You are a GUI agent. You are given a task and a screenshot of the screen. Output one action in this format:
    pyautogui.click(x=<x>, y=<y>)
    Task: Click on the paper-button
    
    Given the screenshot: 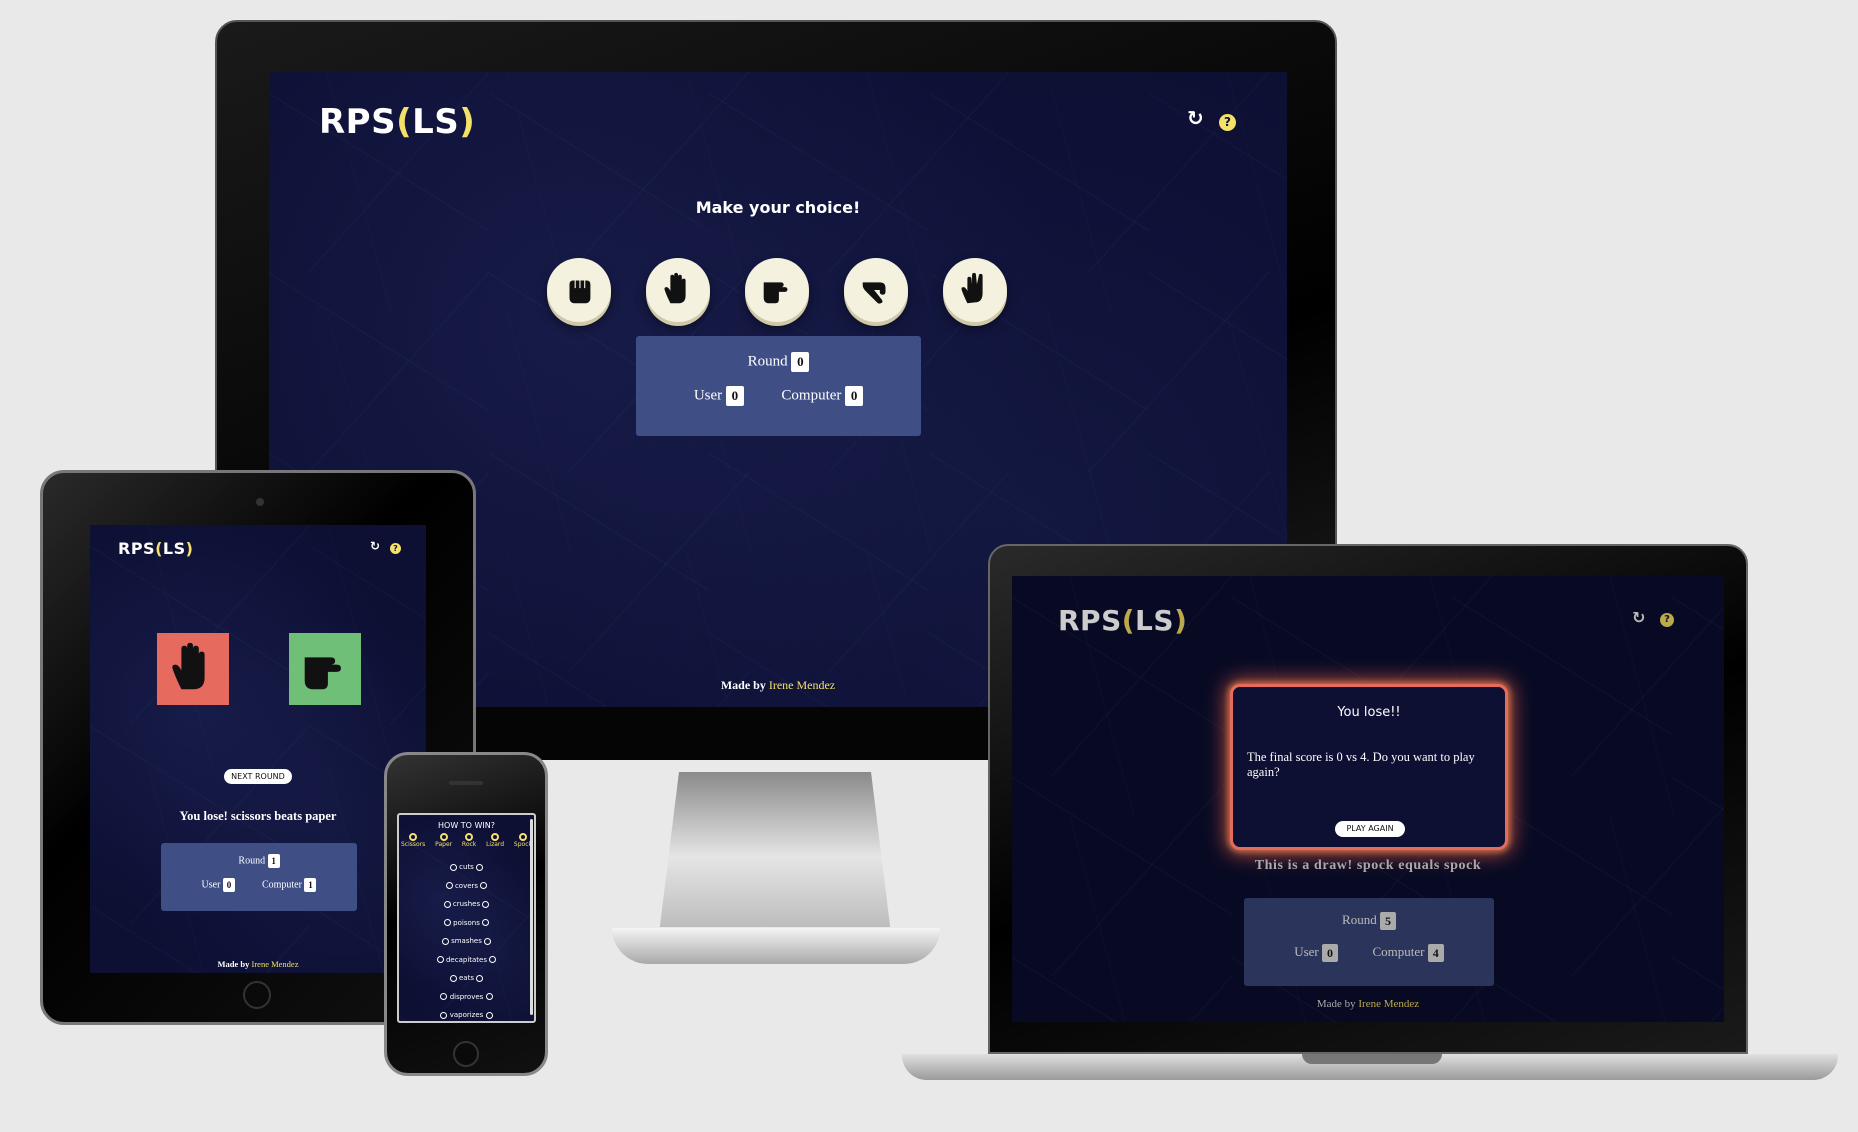 What is the action you would take?
    pyautogui.click(x=678, y=290)
    